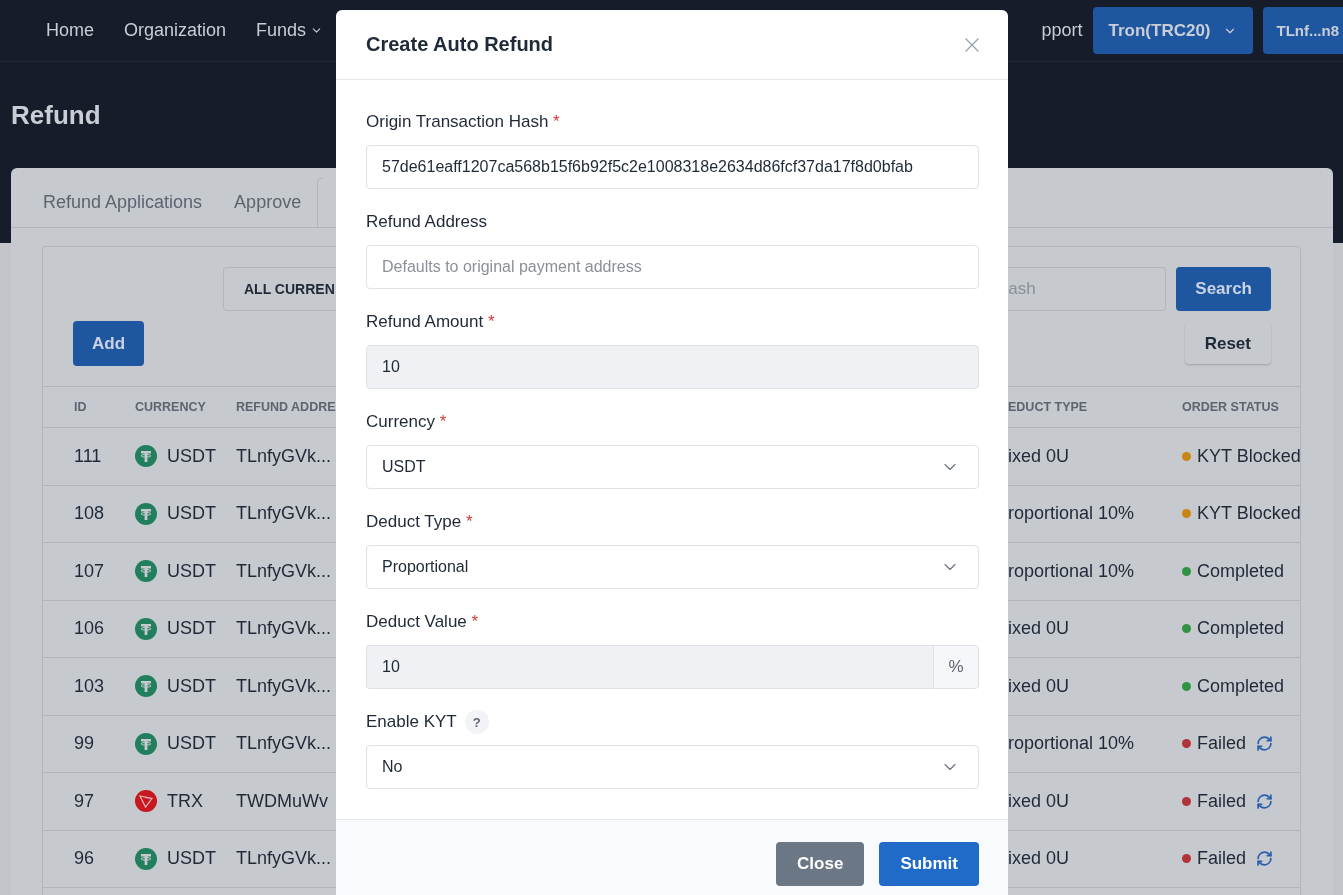 The width and height of the screenshot is (1343, 895). Describe the element at coordinates (282, 801) in the screenshot. I see `table-cell-text: TWDMuWv` at that location.